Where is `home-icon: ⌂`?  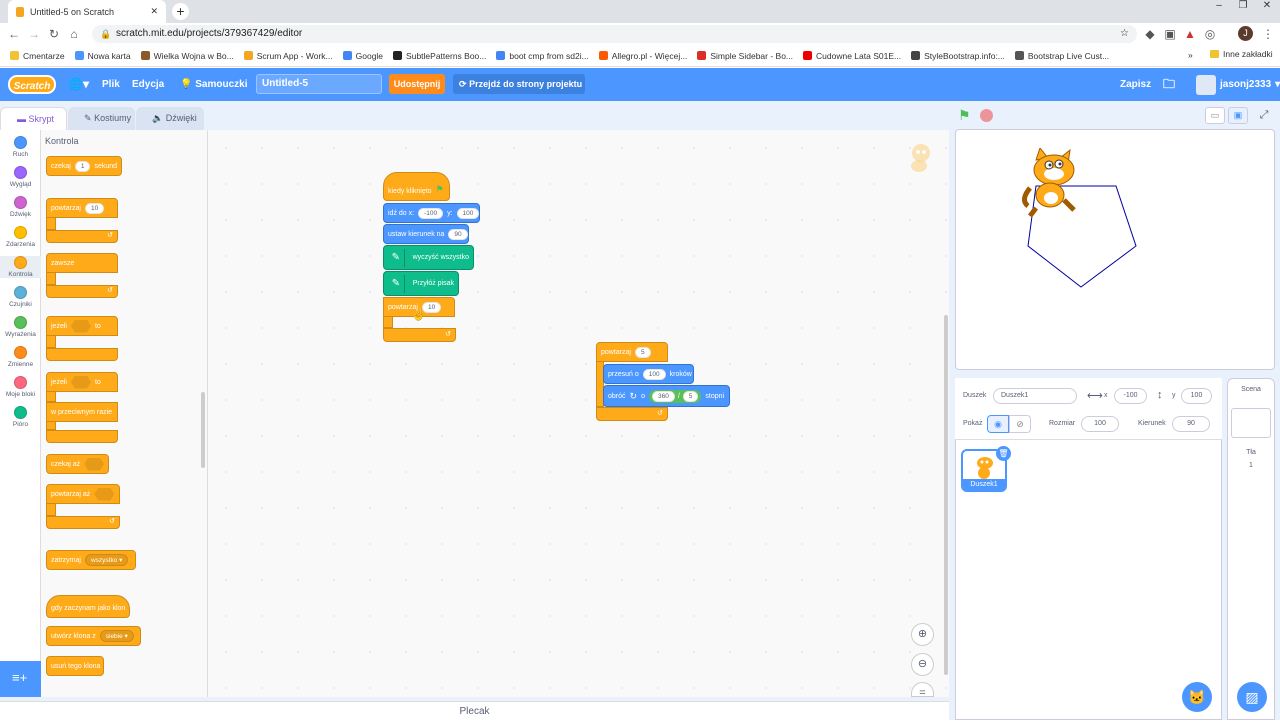 home-icon: ⌂ is located at coordinates (74, 34).